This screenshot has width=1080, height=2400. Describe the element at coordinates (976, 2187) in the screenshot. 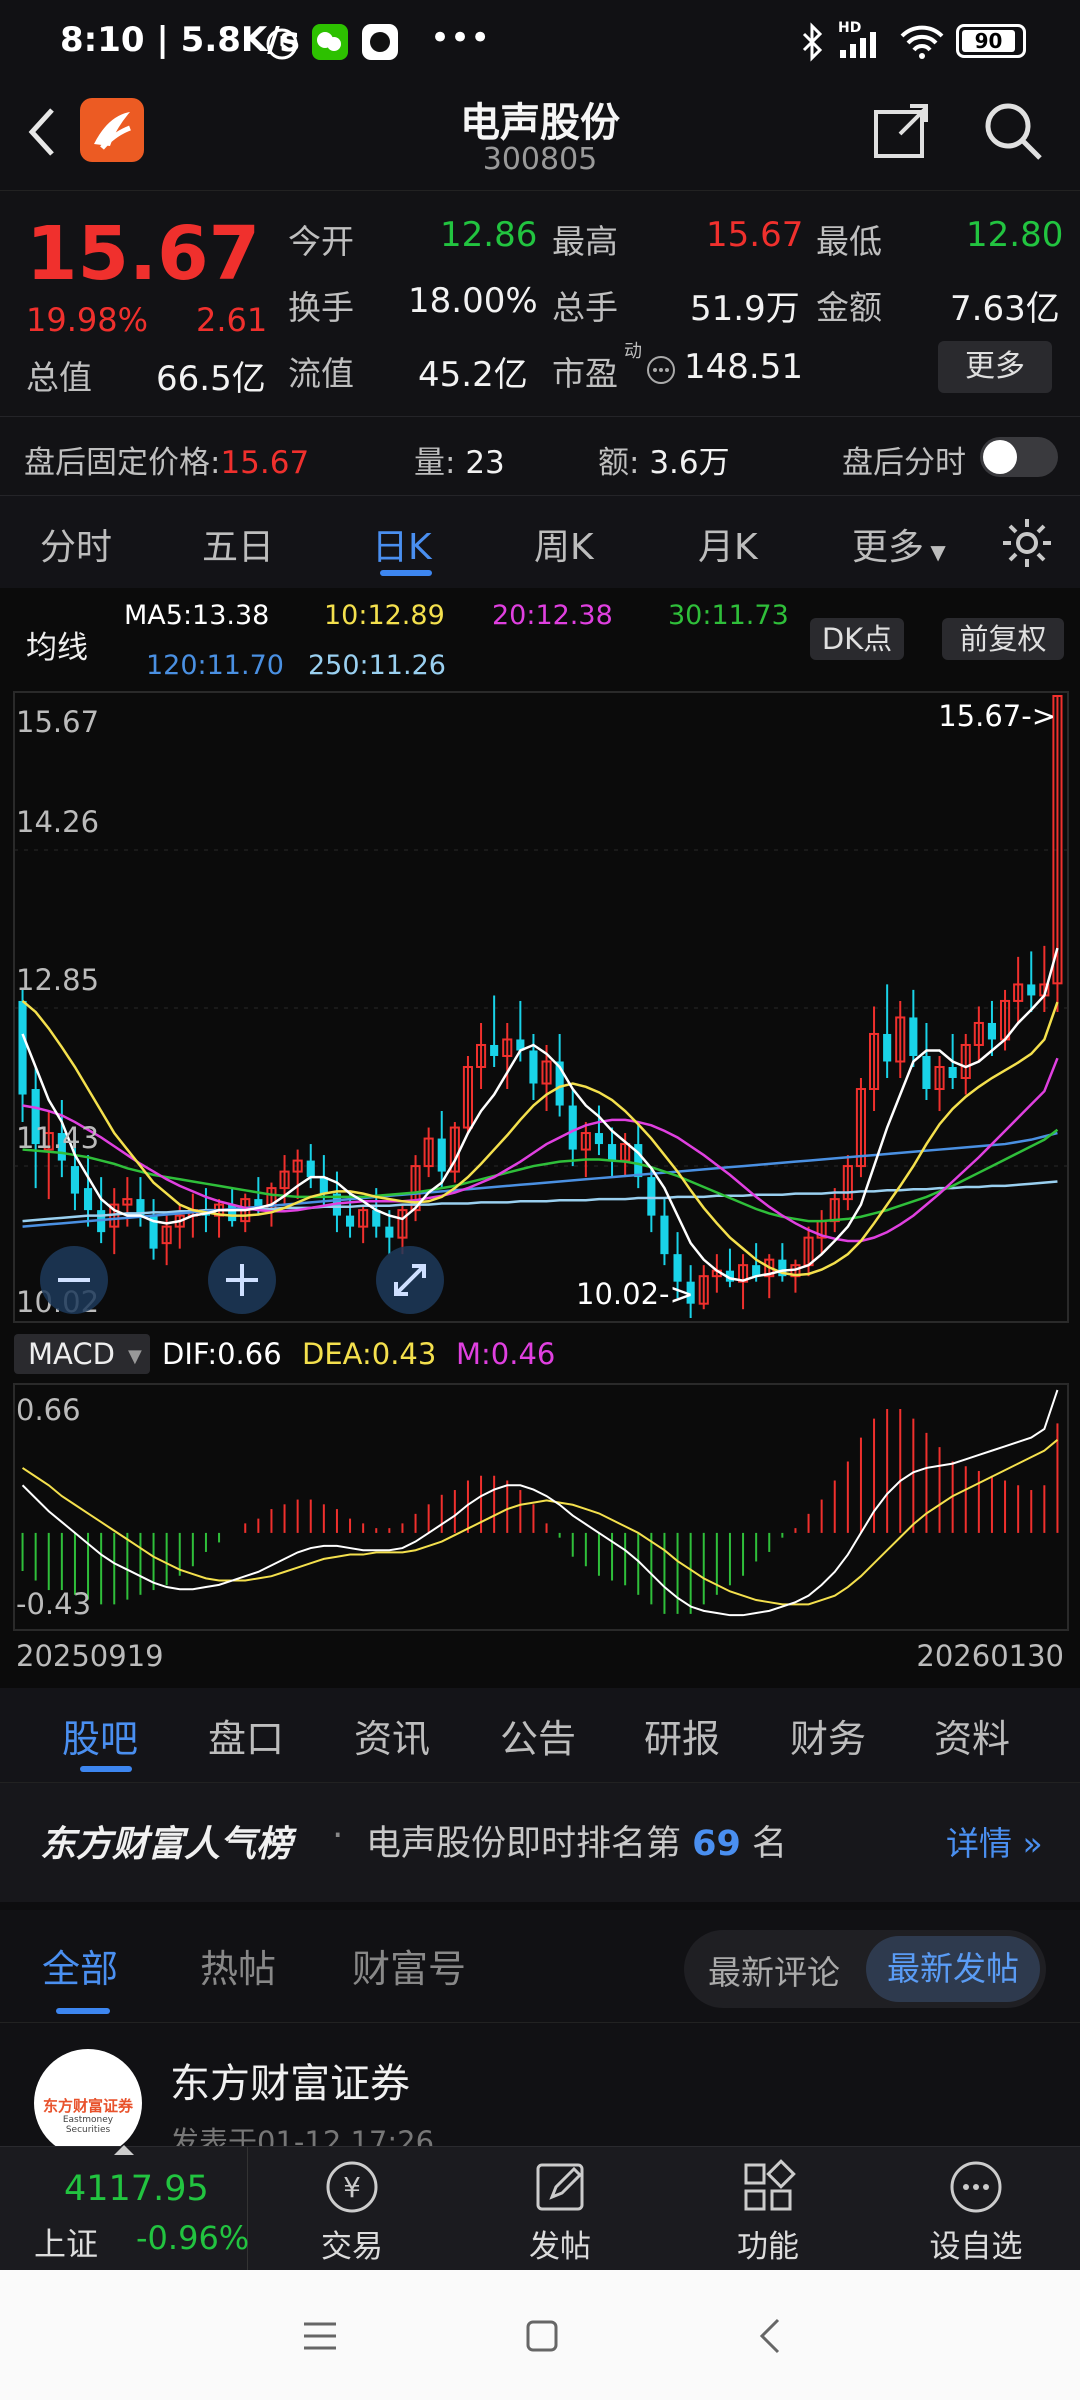

I see `more-circle-icon` at that location.